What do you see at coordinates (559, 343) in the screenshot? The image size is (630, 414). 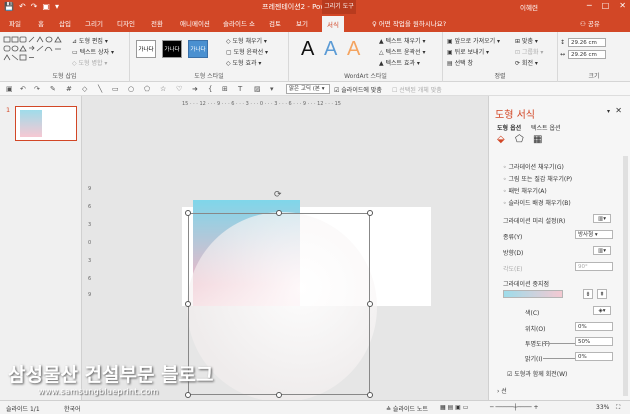 I see `transparency-slider` at bounding box center [559, 343].